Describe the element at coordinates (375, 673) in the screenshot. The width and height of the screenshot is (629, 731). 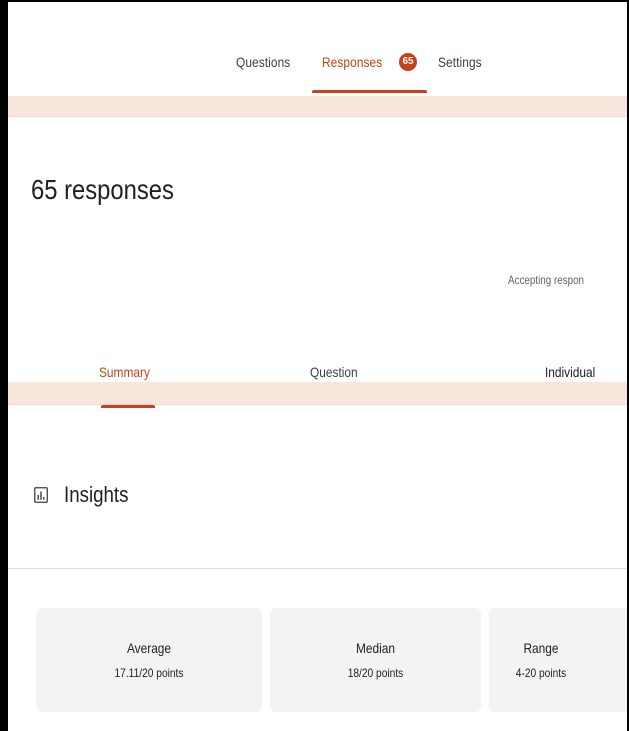
I see `stat-value: 18/20 points` at that location.